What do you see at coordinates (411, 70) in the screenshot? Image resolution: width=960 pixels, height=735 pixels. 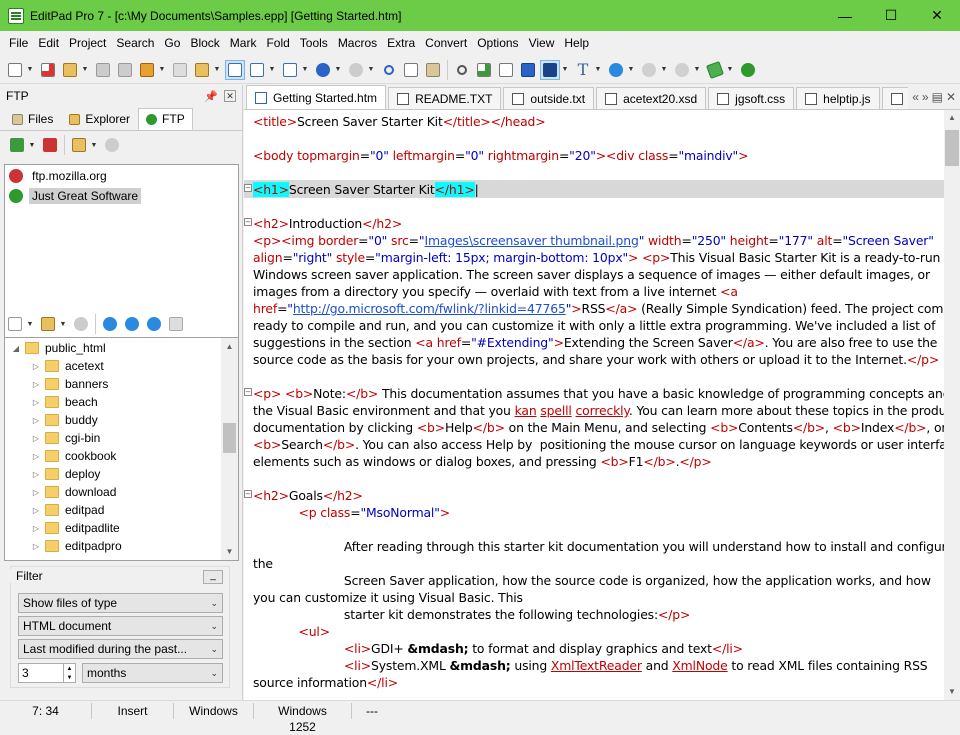 I see `copy-icon` at bounding box center [411, 70].